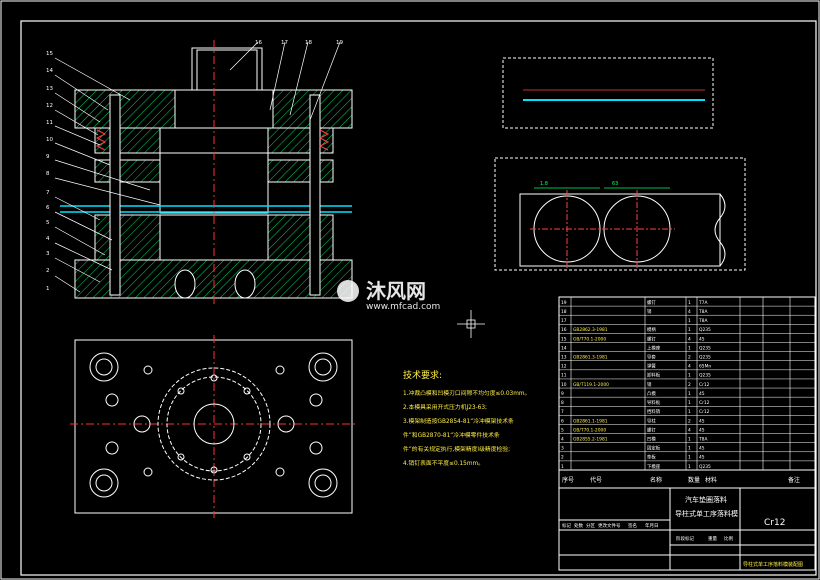  I want to click on bom-cell-no: 13, so click(564, 358).